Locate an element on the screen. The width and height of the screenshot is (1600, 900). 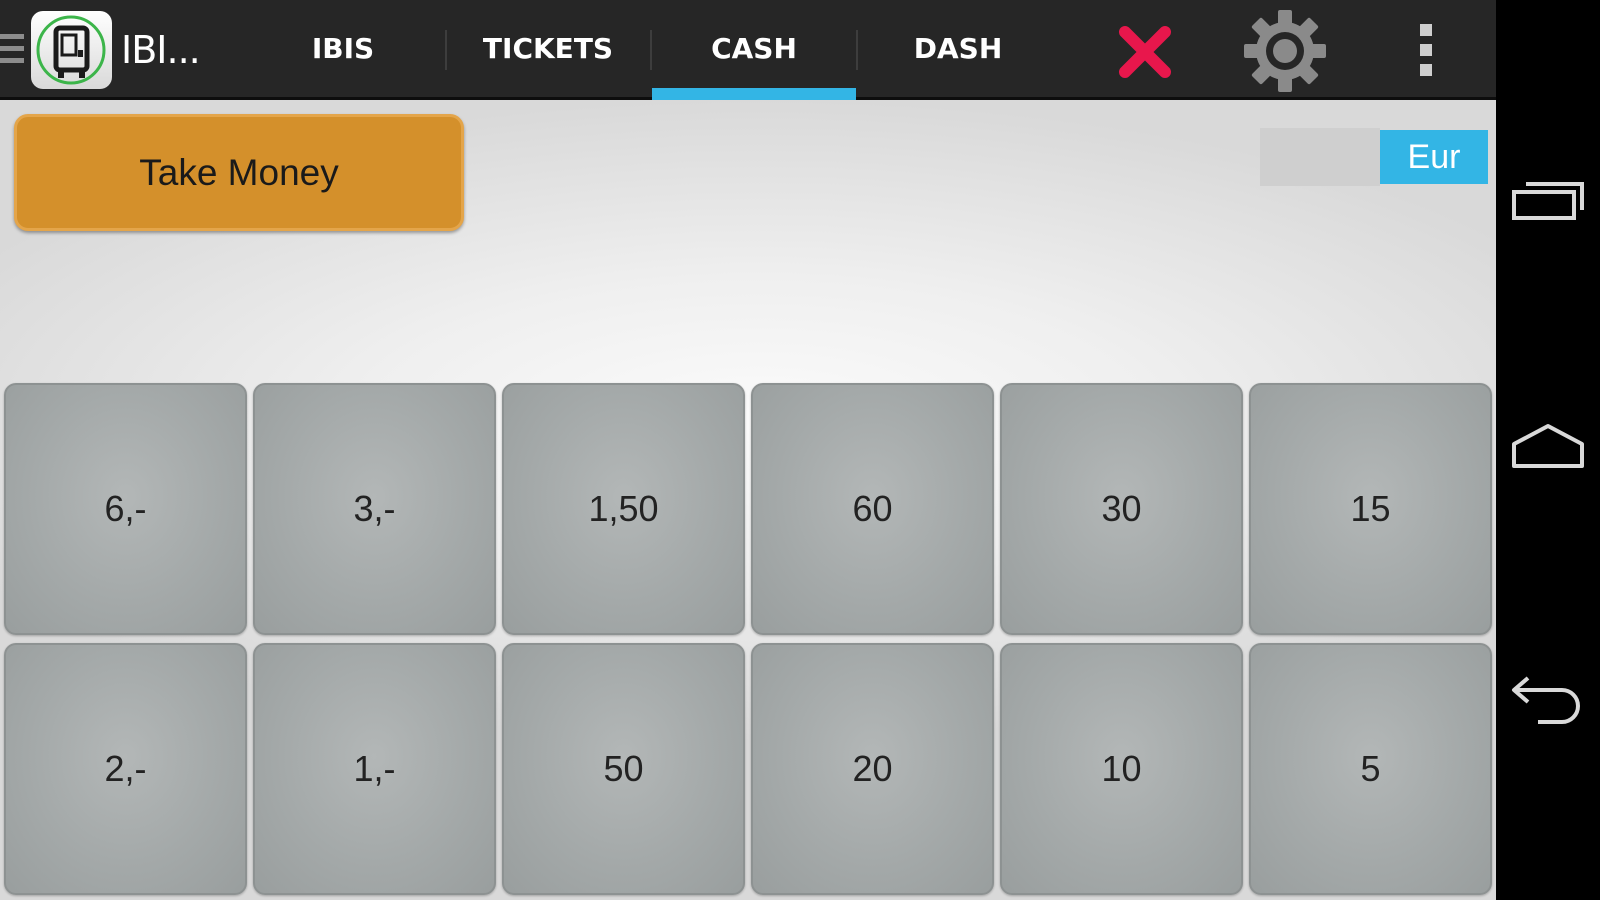
currency-toggle: Eur is located at coordinates (1374, 157).